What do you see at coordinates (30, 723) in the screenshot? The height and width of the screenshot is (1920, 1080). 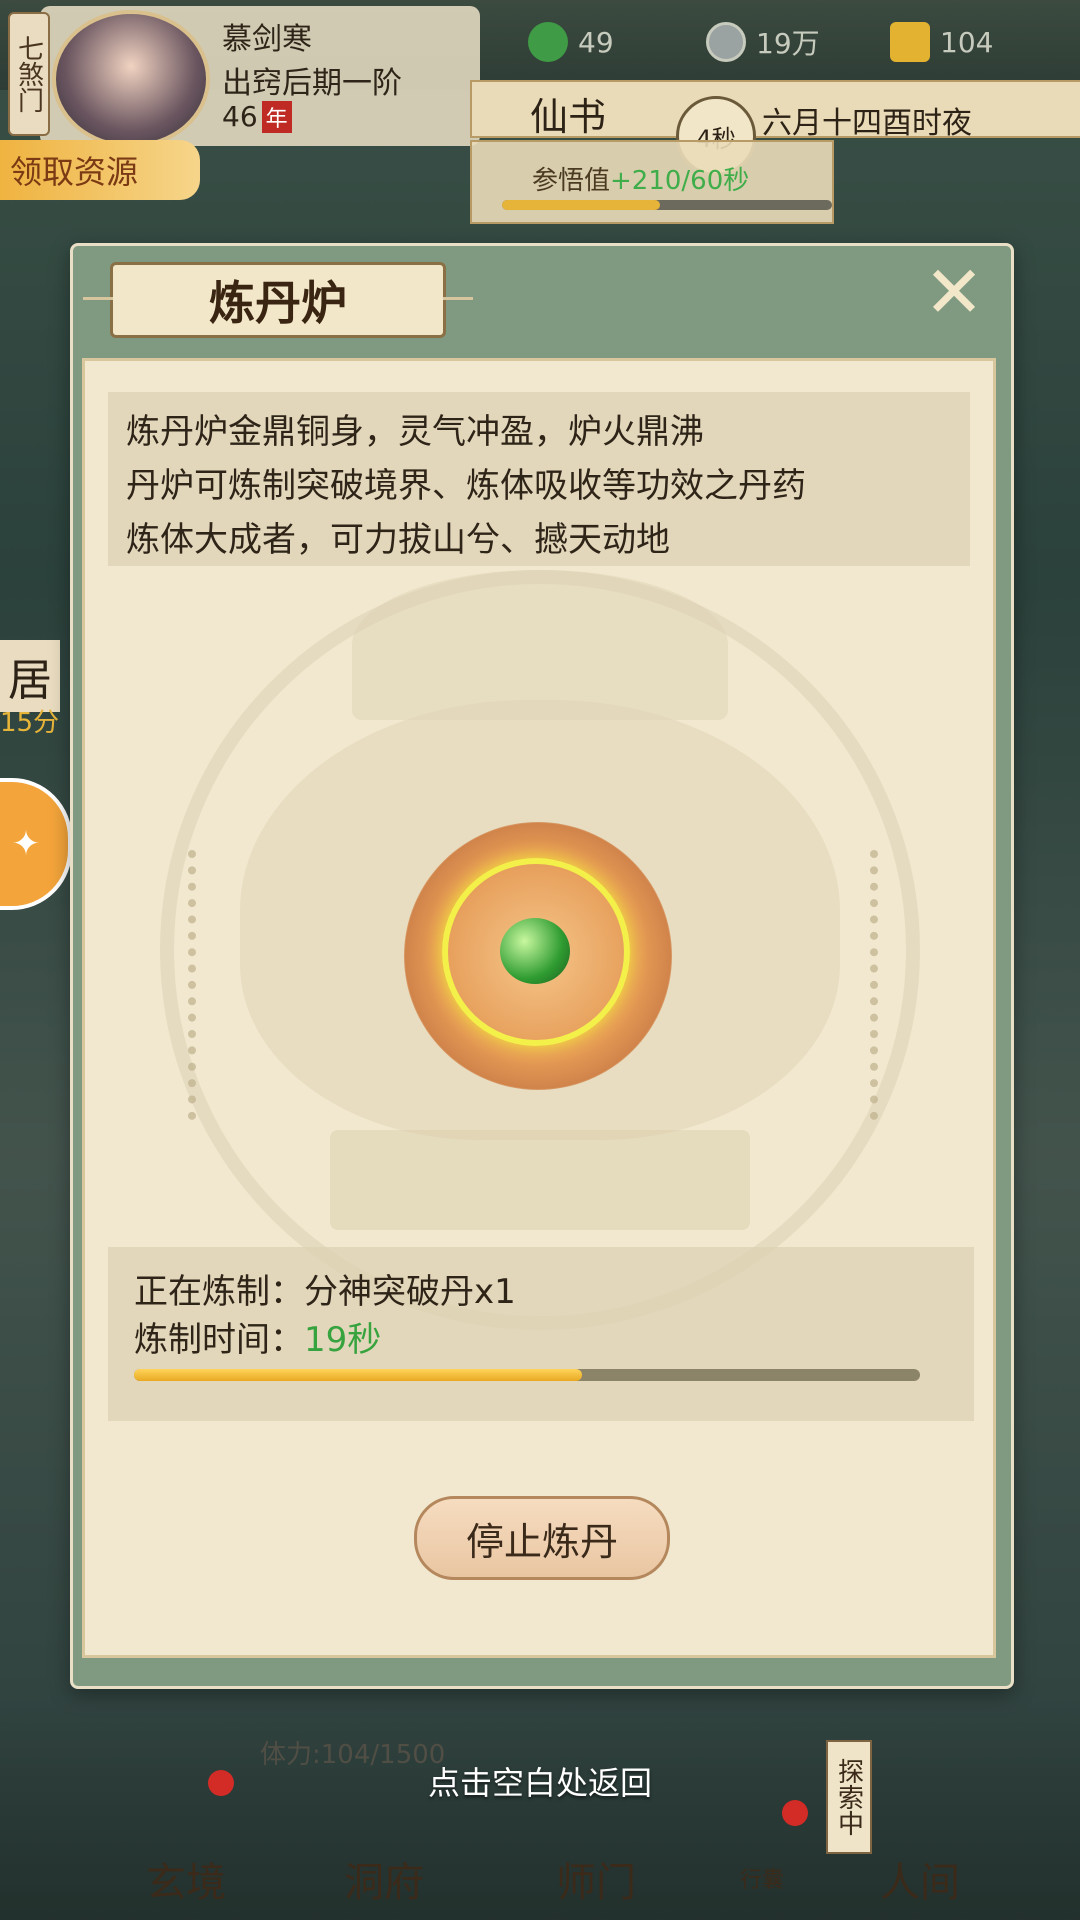 I see `side-building-time: 15分` at bounding box center [30, 723].